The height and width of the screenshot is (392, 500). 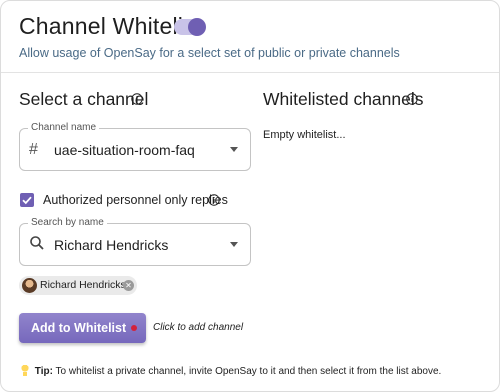 I want to click on channel-select: Channel name # uae-situation-room-faq, so click(x=135, y=146).